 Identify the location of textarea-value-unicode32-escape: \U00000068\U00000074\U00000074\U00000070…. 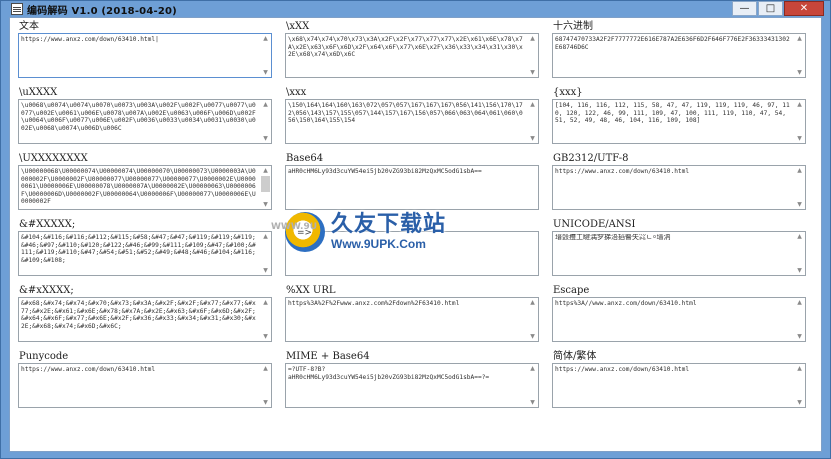
(139, 187).